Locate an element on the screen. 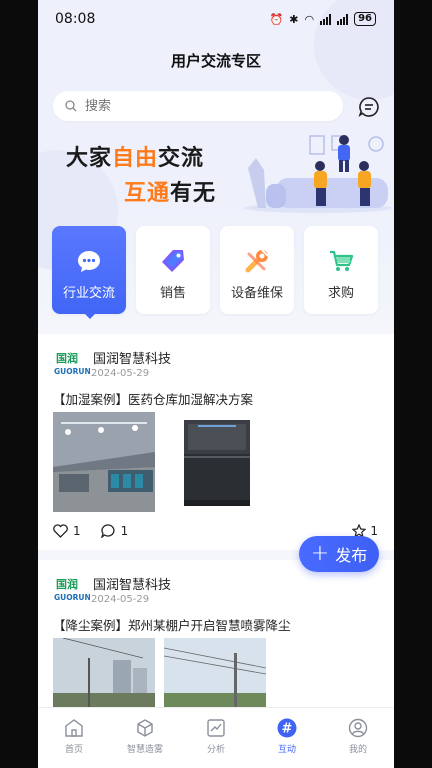  search-bar is located at coordinates (198, 106).